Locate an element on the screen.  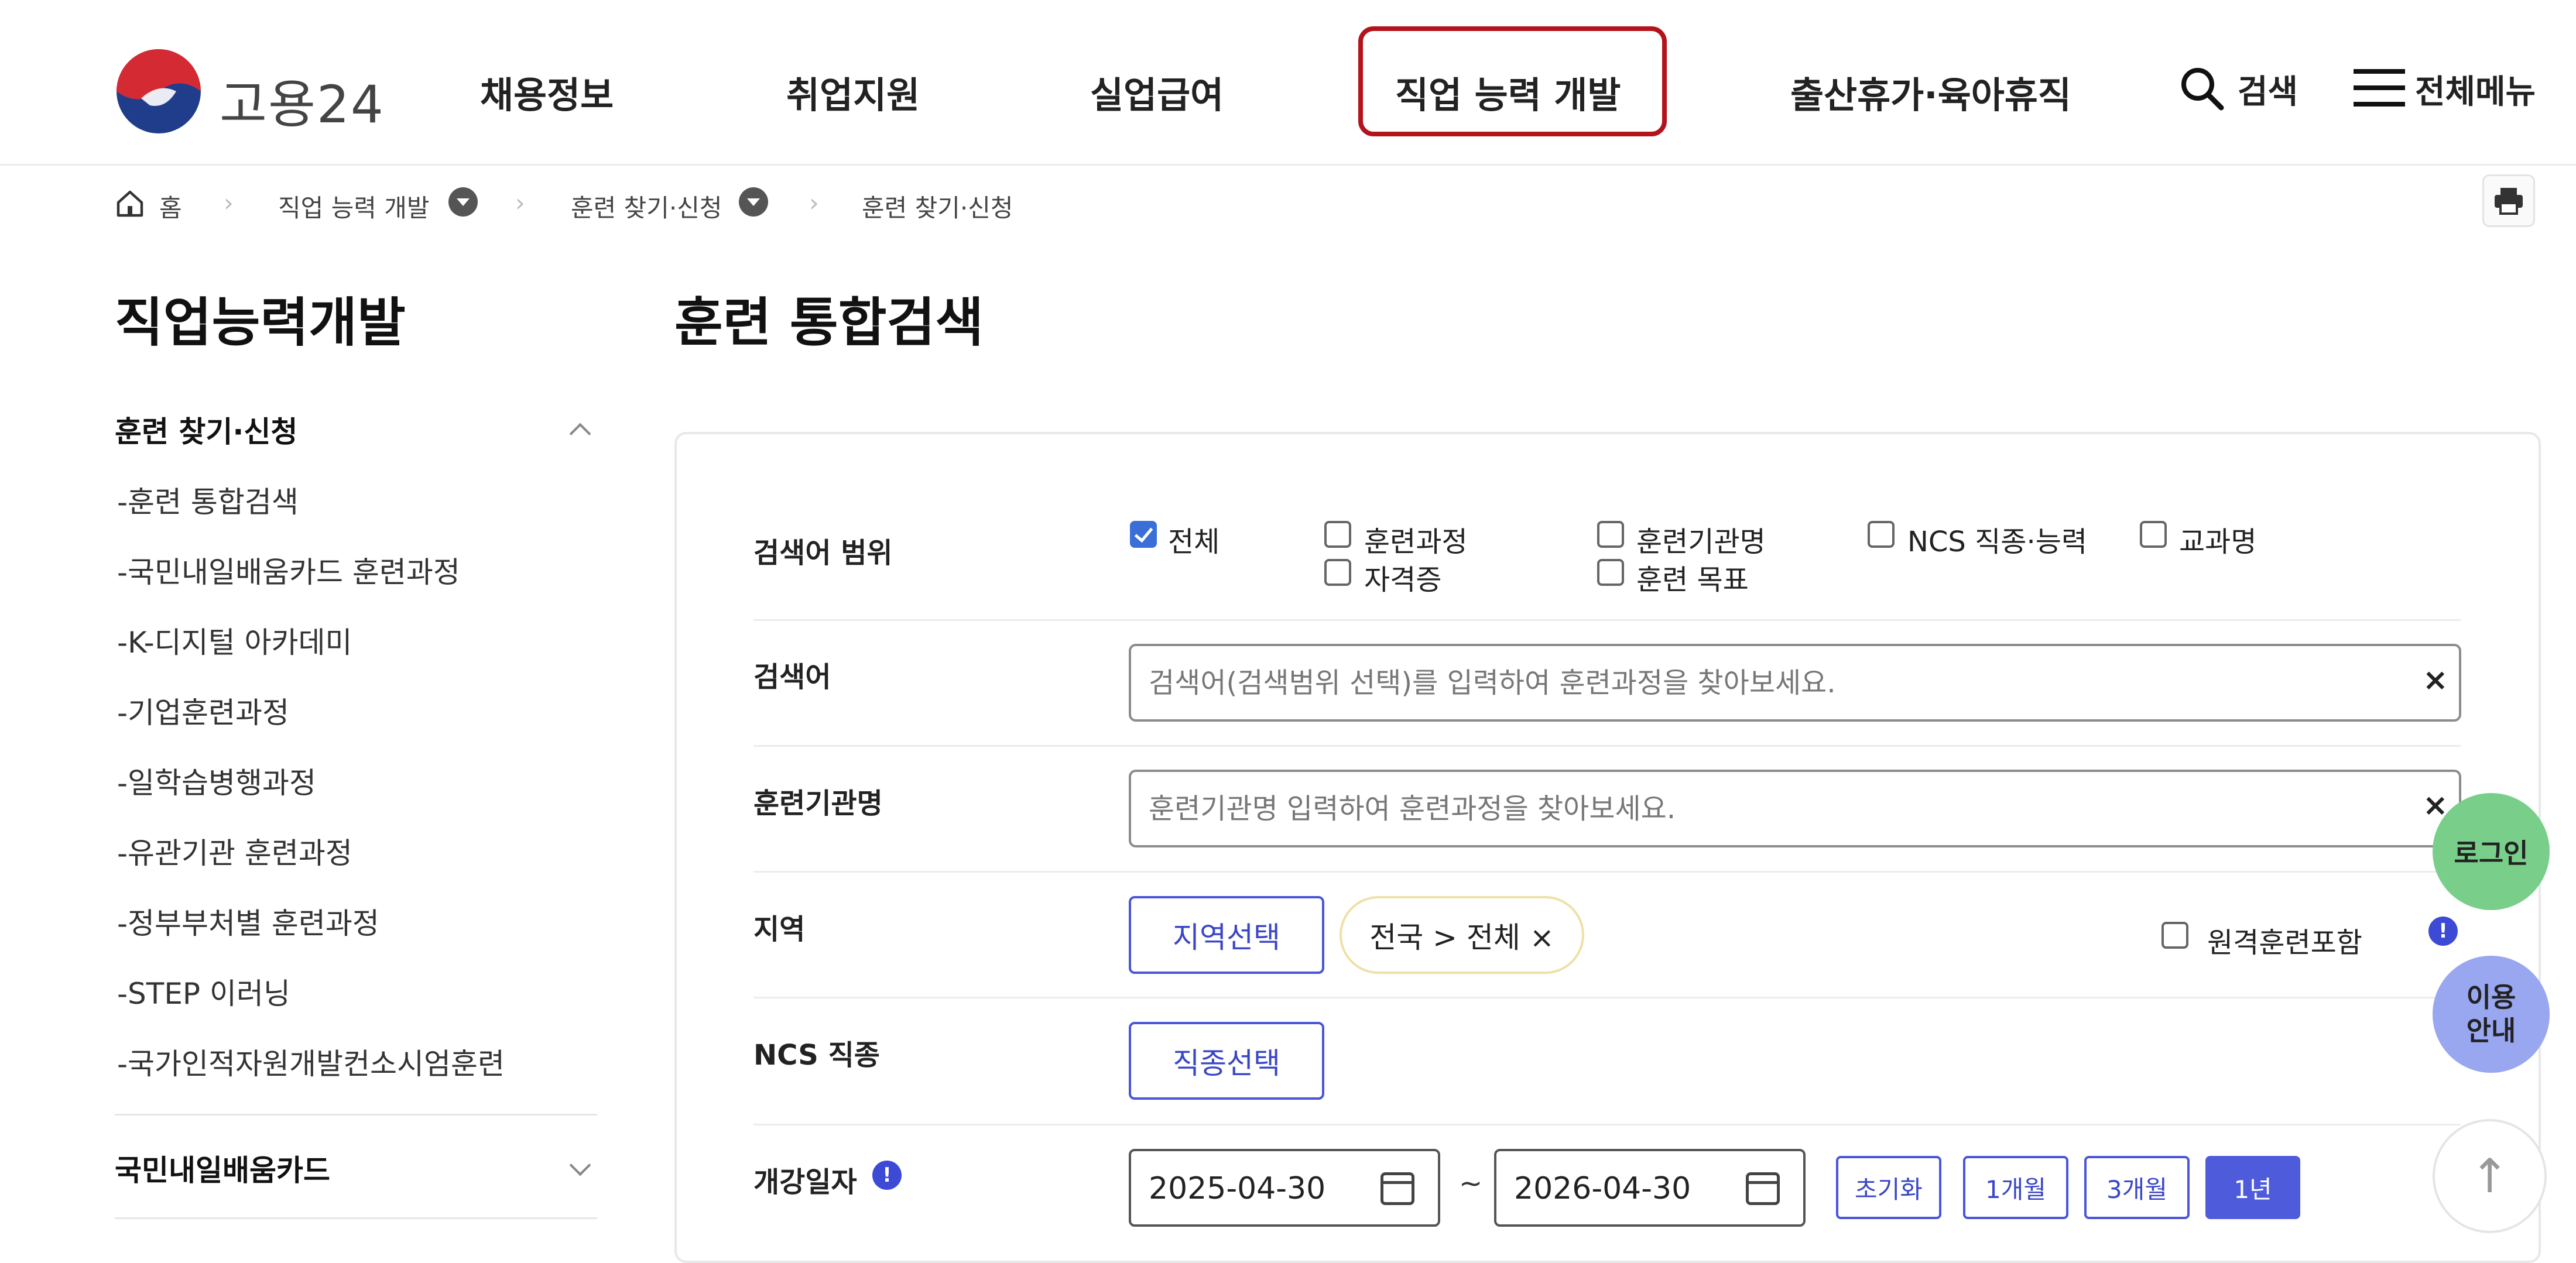
sidebar-item-related-org-training: -유관기관 훈련과정 is located at coordinates (234, 851).